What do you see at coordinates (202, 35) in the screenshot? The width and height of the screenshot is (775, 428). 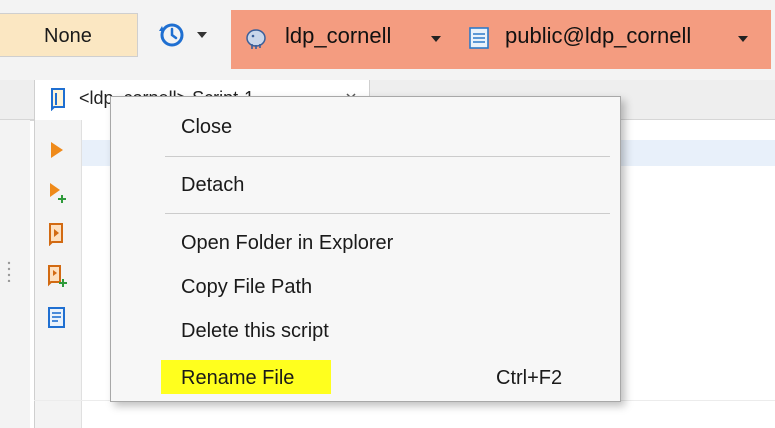 I see `history-dropdown-chevron-down-icon` at bounding box center [202, 35].